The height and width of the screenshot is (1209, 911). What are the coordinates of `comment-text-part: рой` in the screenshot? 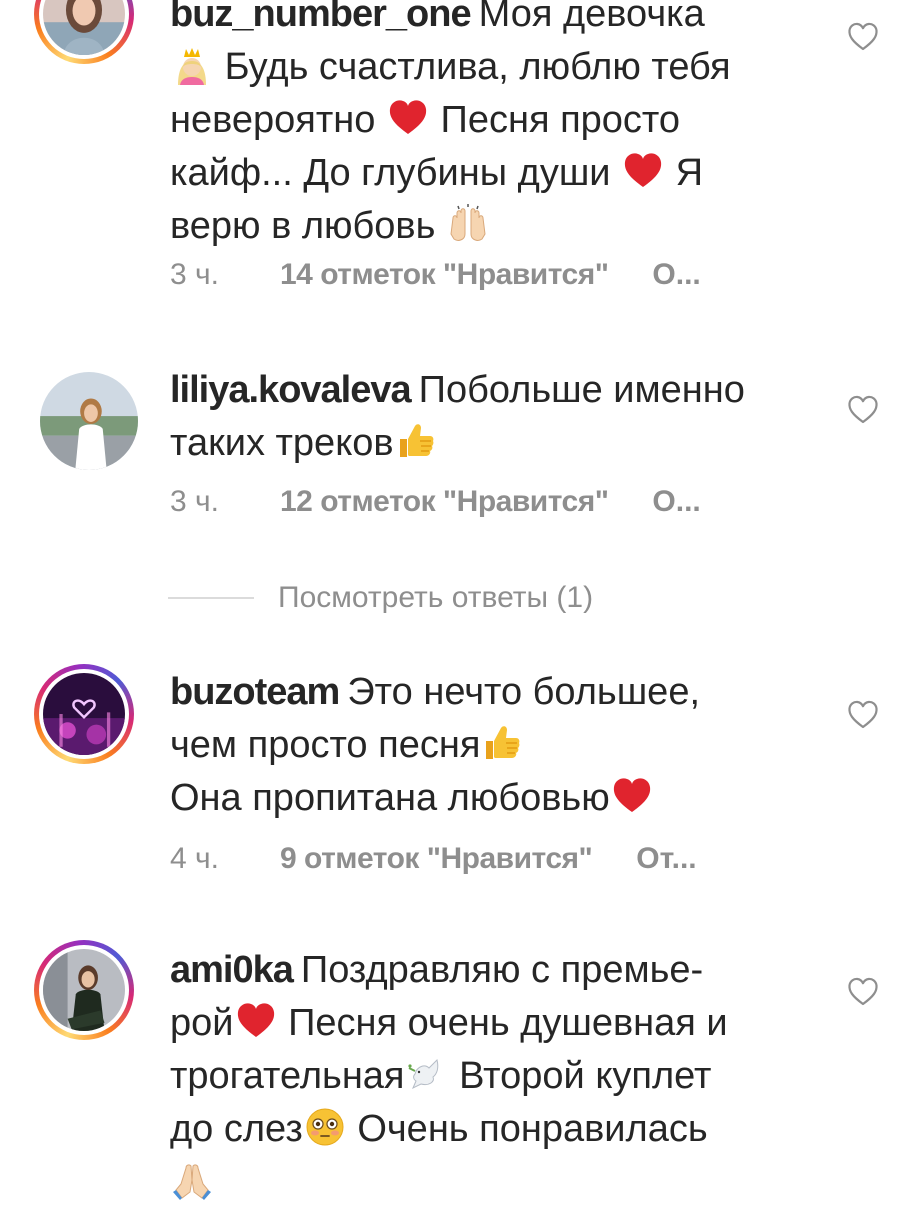 It's located at (202, 1023).